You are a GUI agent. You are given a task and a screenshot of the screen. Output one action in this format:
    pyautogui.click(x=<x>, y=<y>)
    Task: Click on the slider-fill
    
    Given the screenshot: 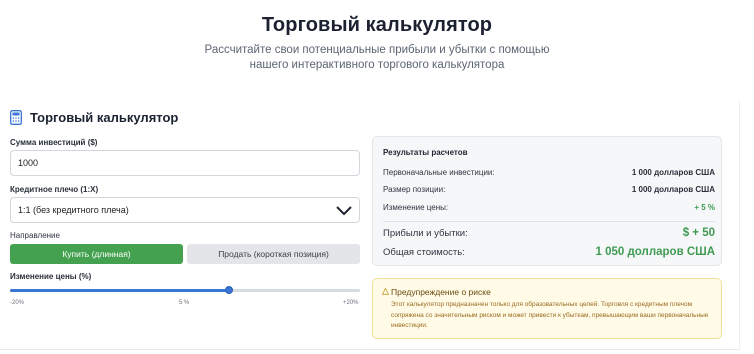 What is the action you would take?
    pyautogui.click(x=119, y=290)
    